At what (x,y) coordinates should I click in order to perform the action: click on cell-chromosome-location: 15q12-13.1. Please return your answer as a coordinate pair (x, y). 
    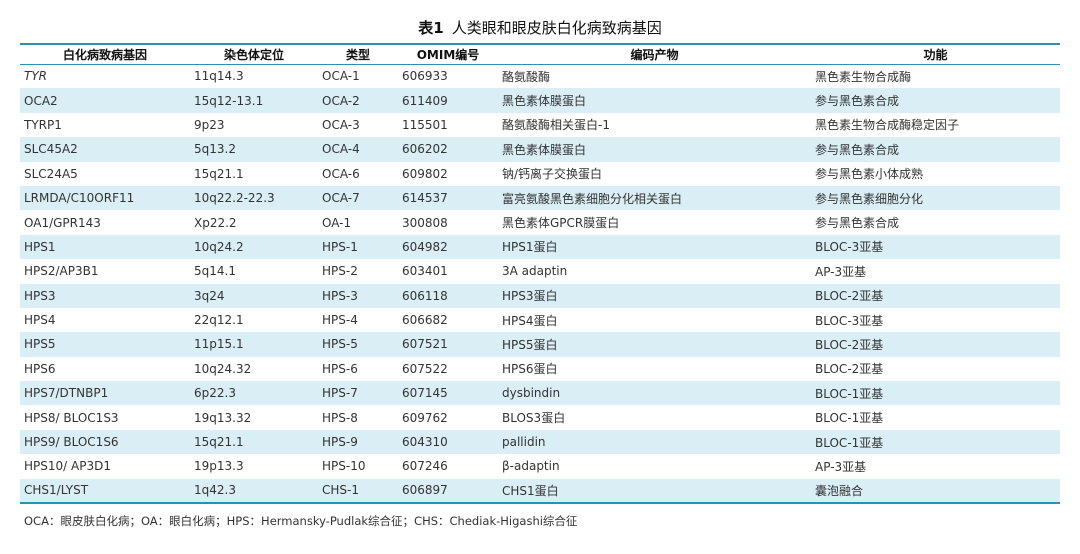
    Looking at the image, I should click on (229, 100).